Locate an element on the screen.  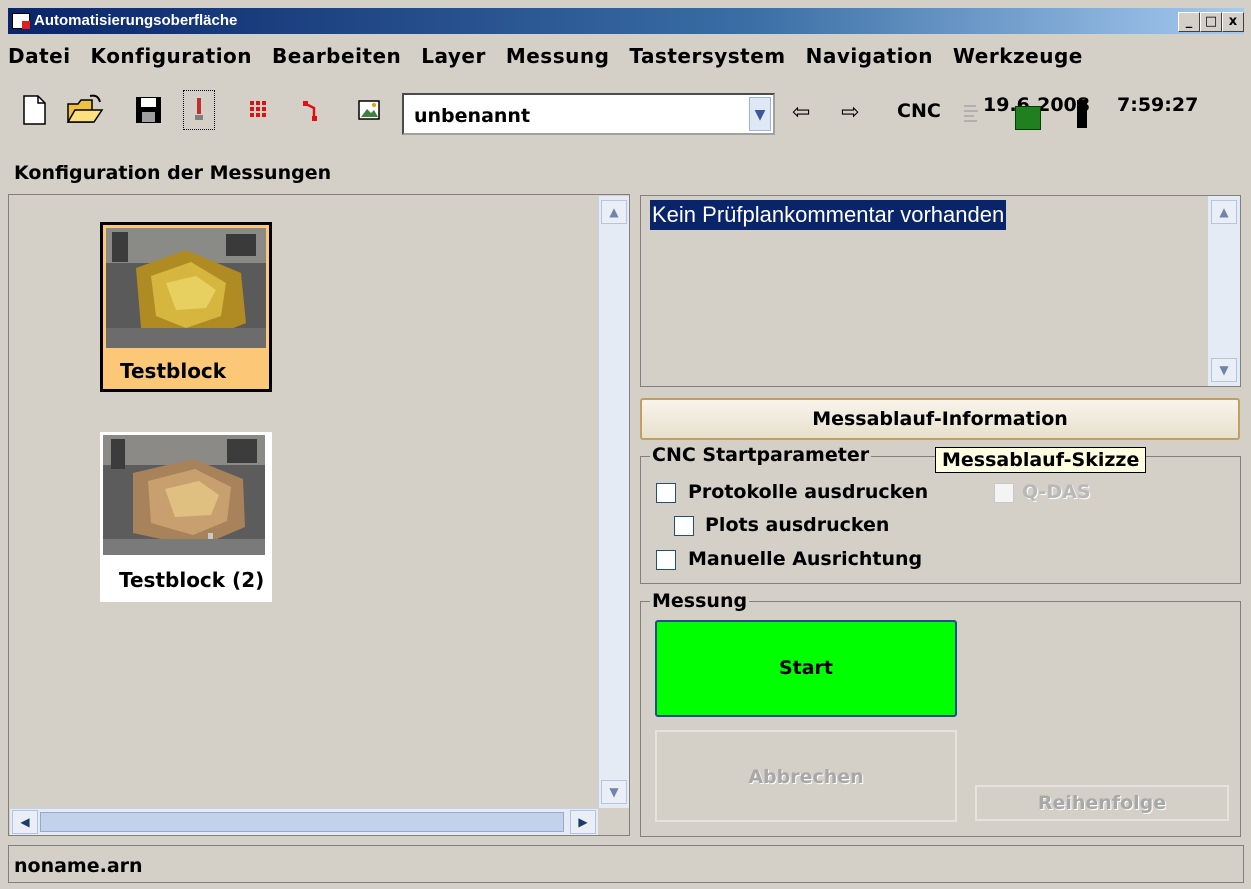
probe-icon is located at coordinates (199, 110).